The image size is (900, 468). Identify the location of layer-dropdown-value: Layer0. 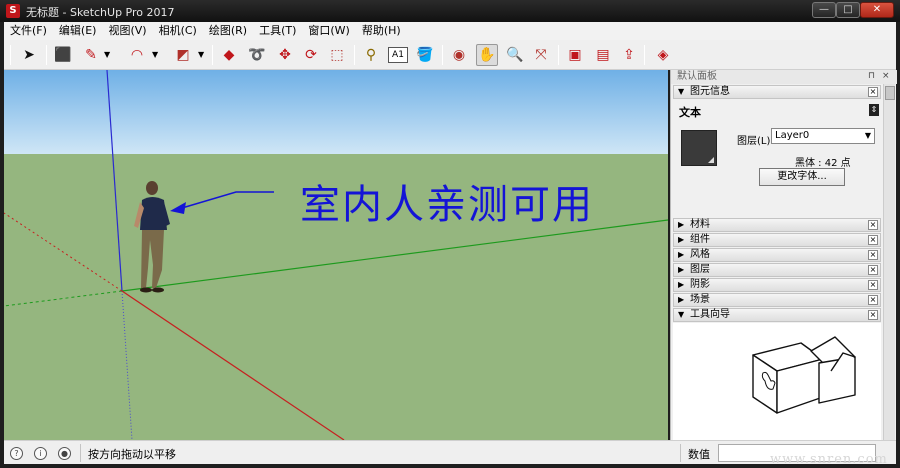
(792, 135).